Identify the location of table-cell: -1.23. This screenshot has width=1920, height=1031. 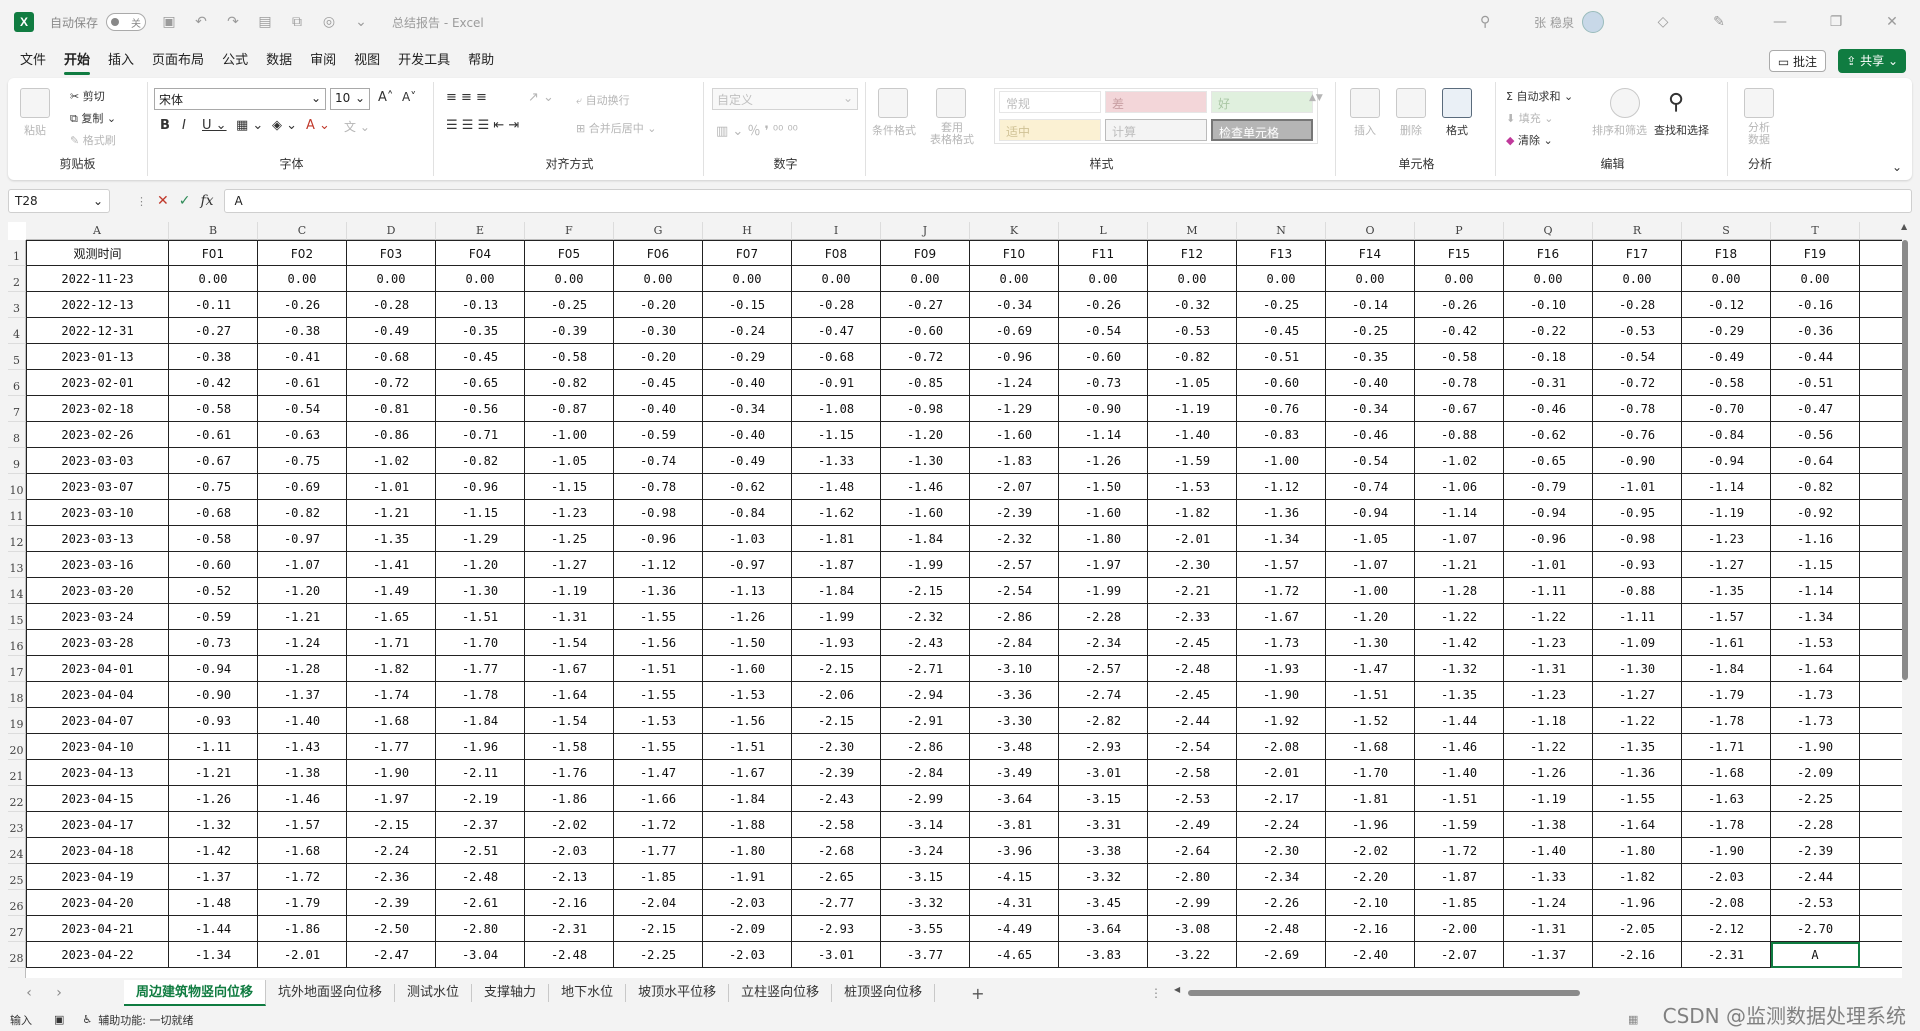
(1548, 695).